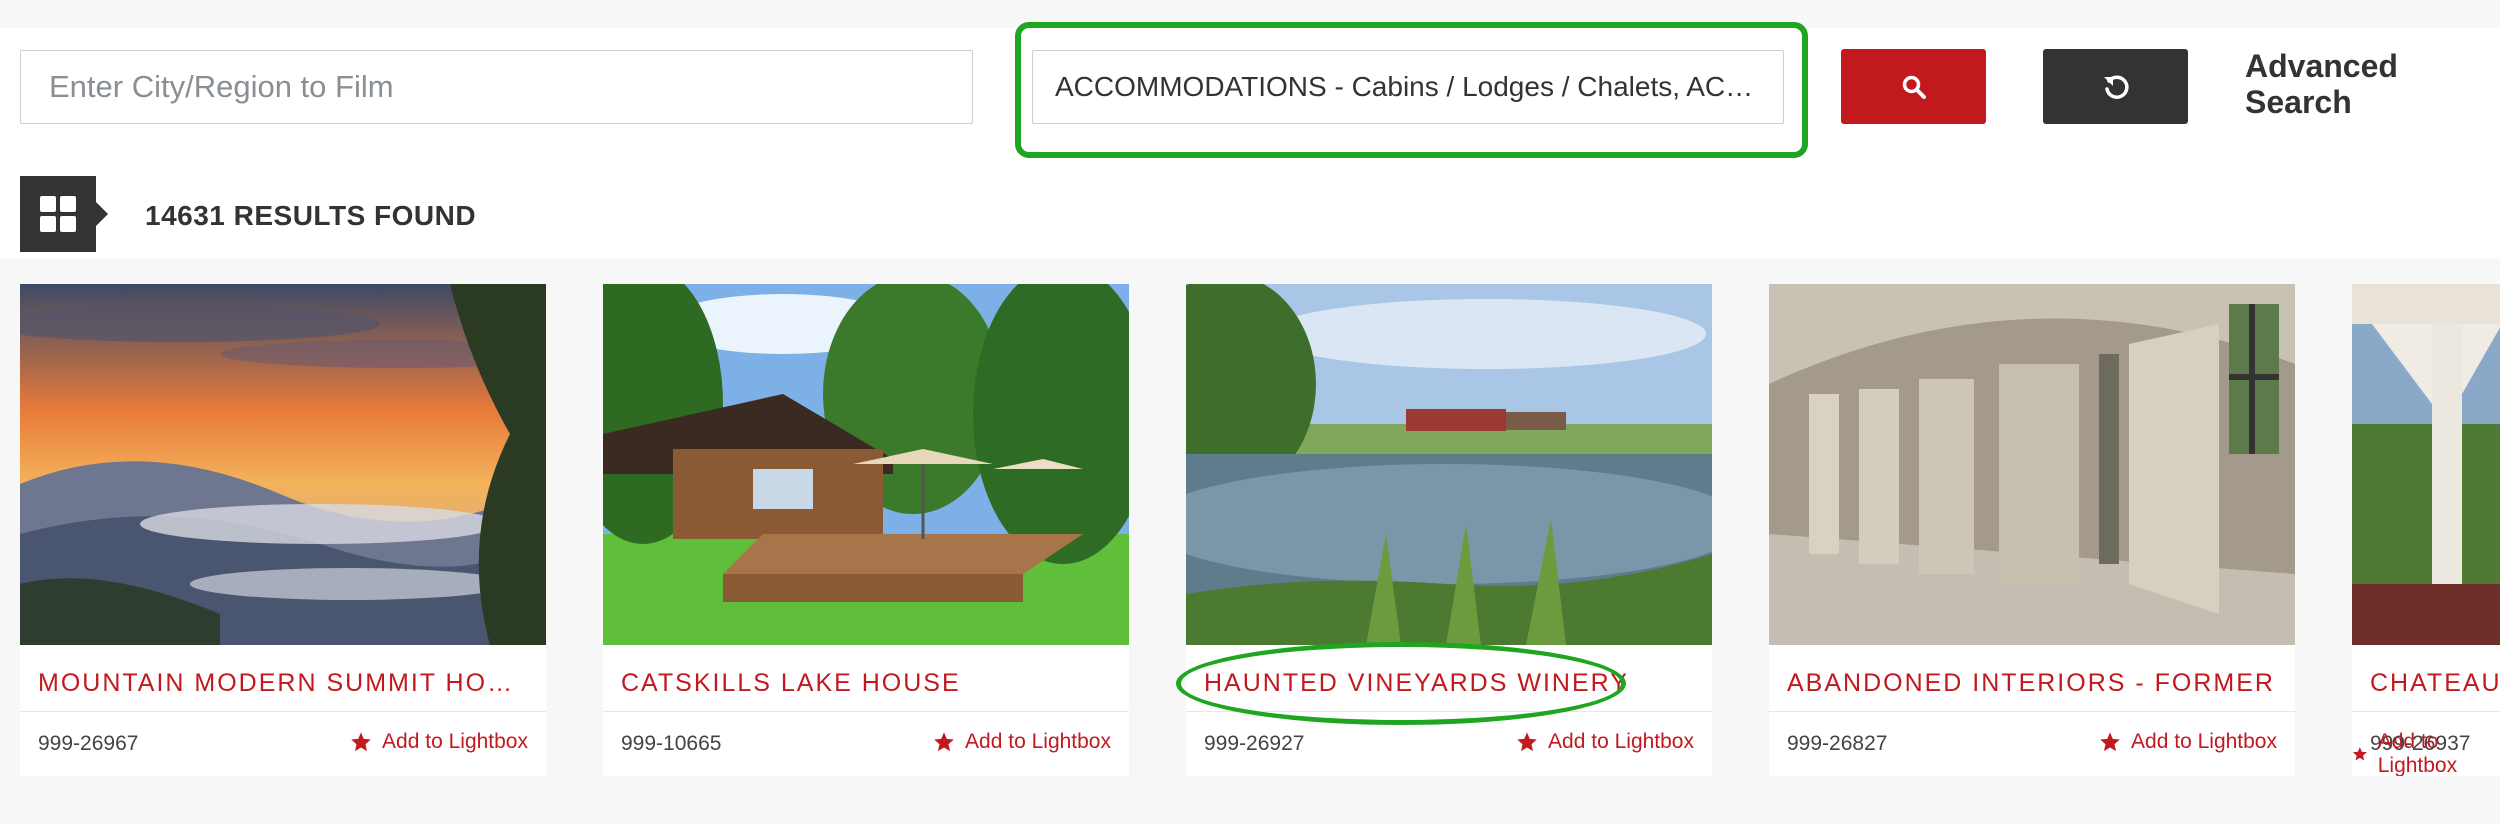  What do you see at coordinates (58, 214) in the screenshot?
I see `grid-icon` at bounding box center [58, 214].